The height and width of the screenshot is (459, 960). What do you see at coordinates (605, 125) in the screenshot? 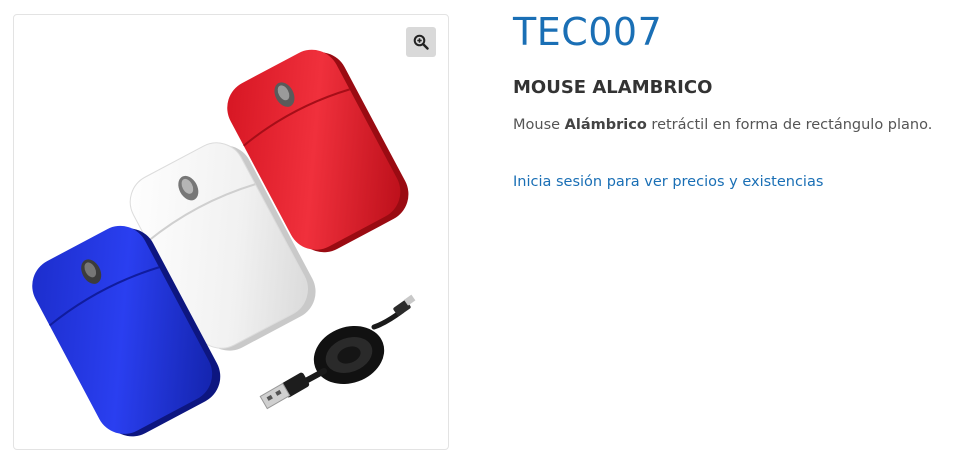
I see `description-bold: Alámbrico` at bounding box center [605, 125].